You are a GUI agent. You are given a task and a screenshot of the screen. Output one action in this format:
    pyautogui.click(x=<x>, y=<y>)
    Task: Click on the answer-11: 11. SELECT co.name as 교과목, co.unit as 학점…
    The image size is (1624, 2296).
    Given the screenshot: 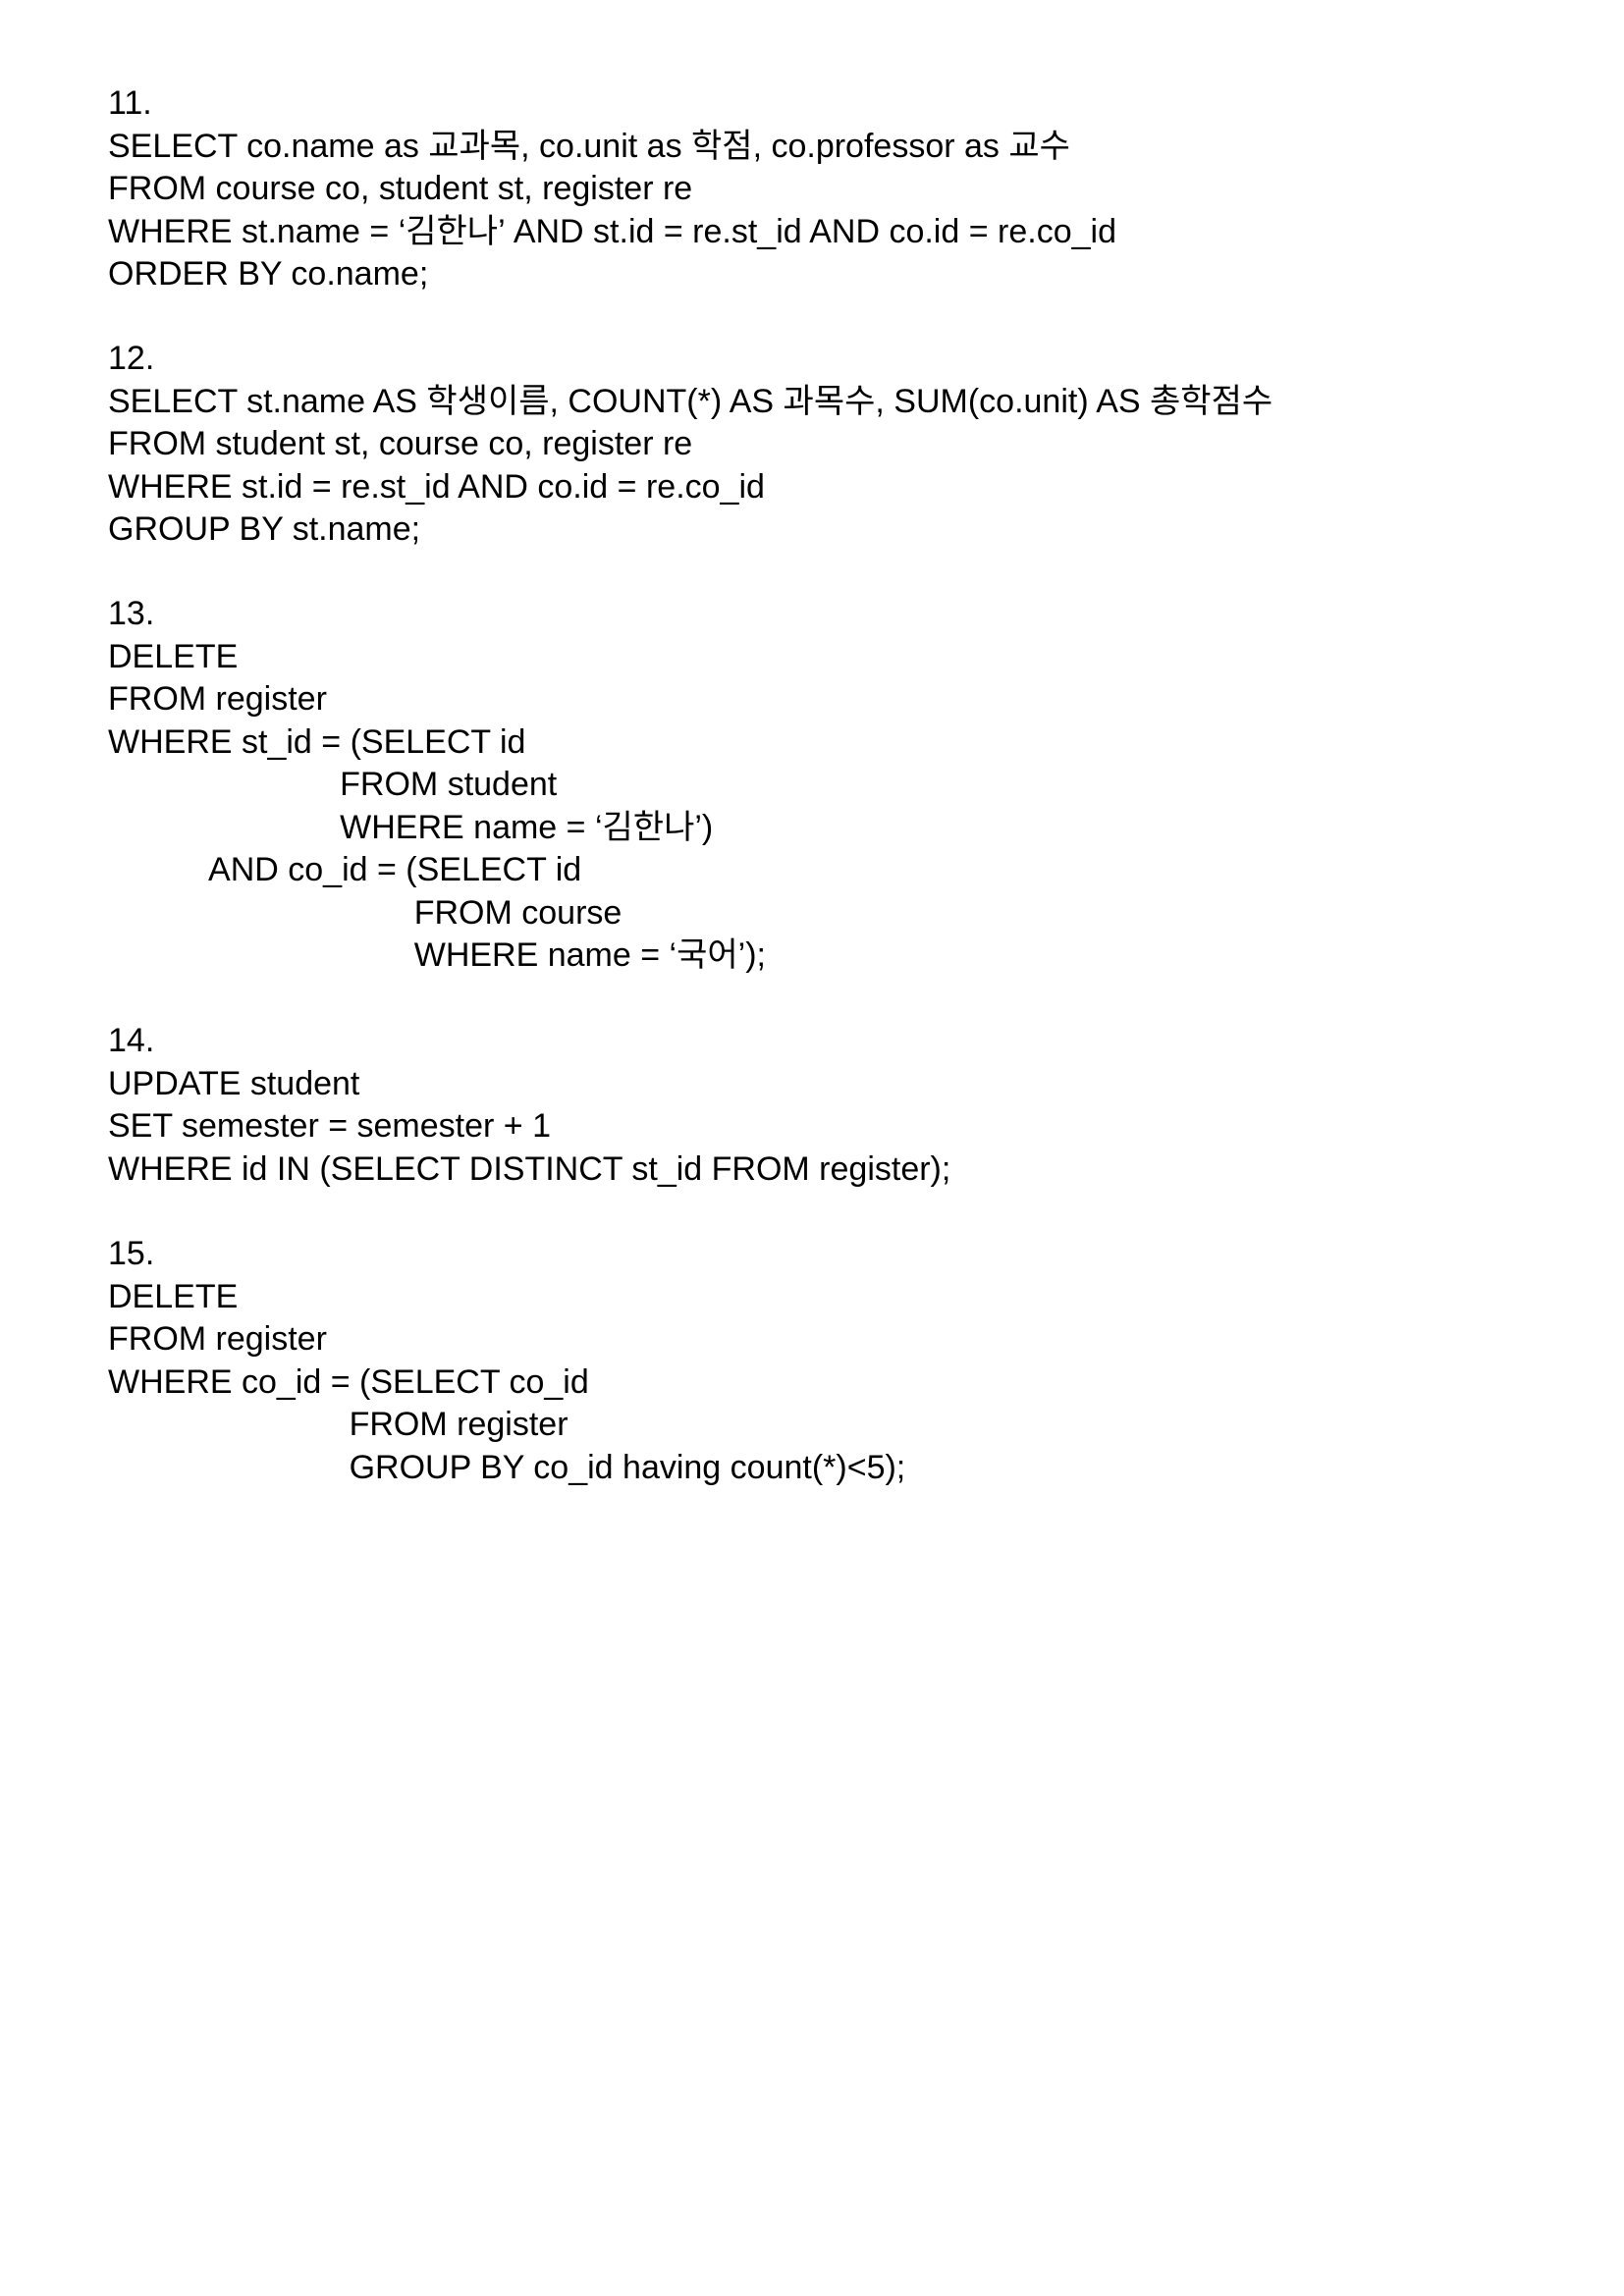 What is the action you would take?
    pyautogui.click(x=834, y=189)
    